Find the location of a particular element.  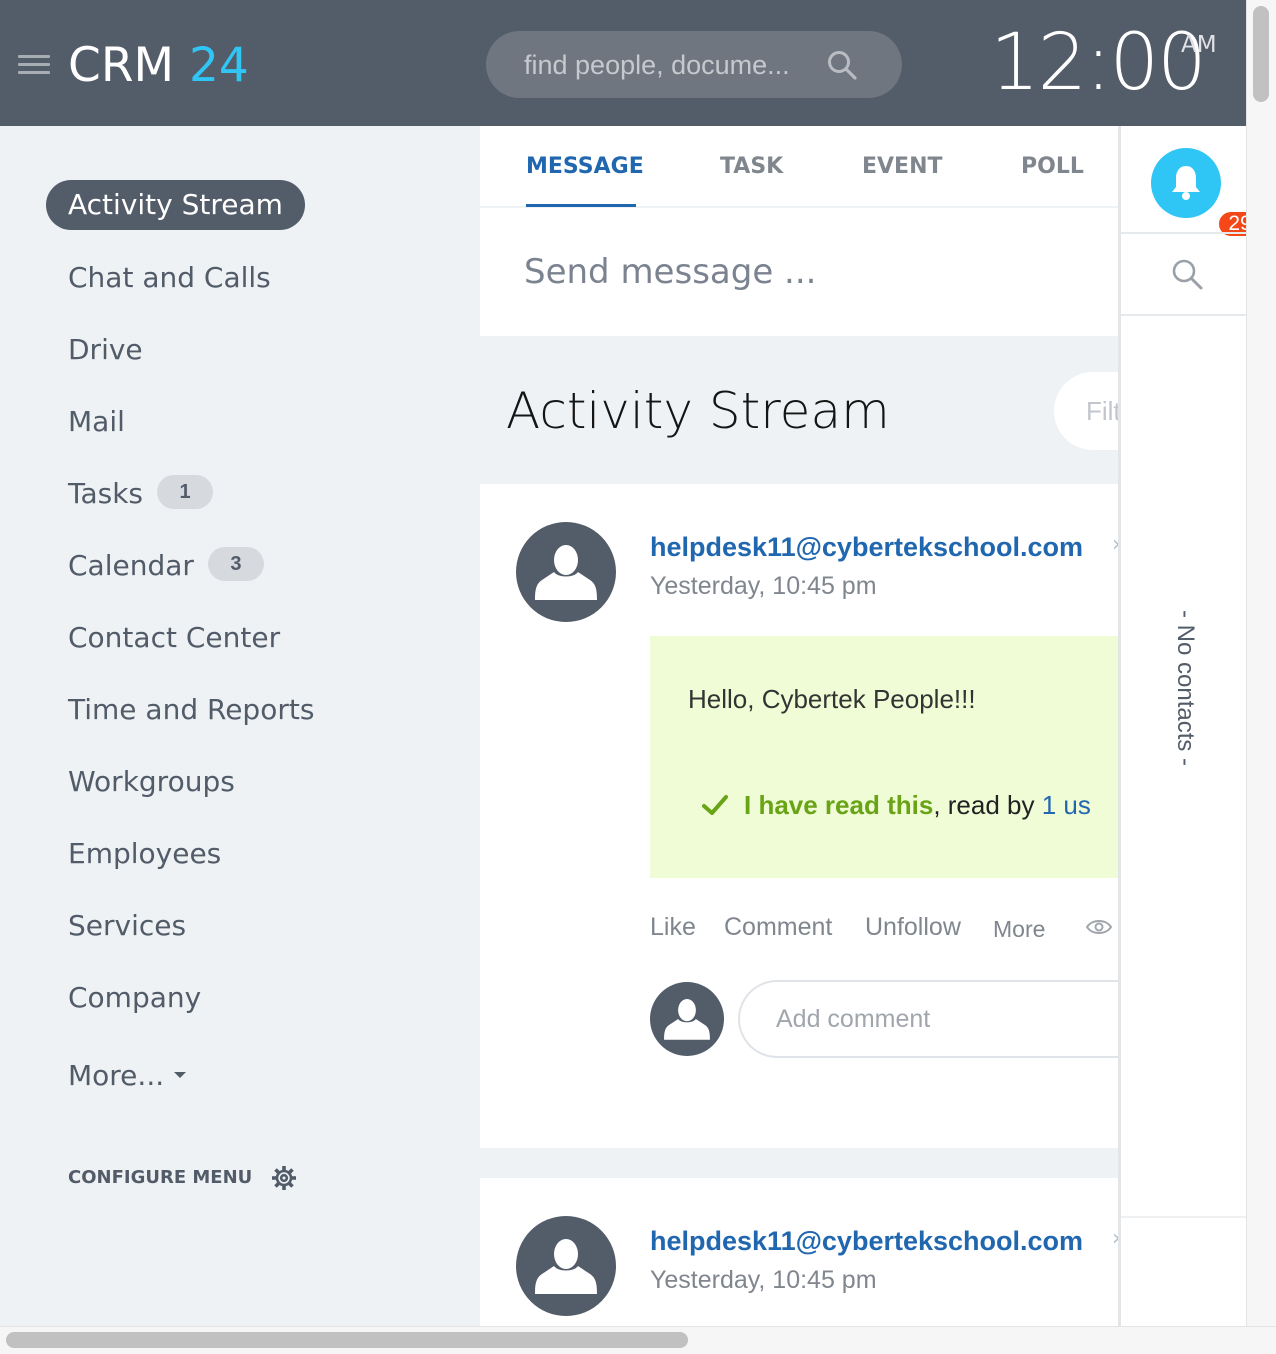

menu-item-label: Mail is located at coordinates (96, 421).